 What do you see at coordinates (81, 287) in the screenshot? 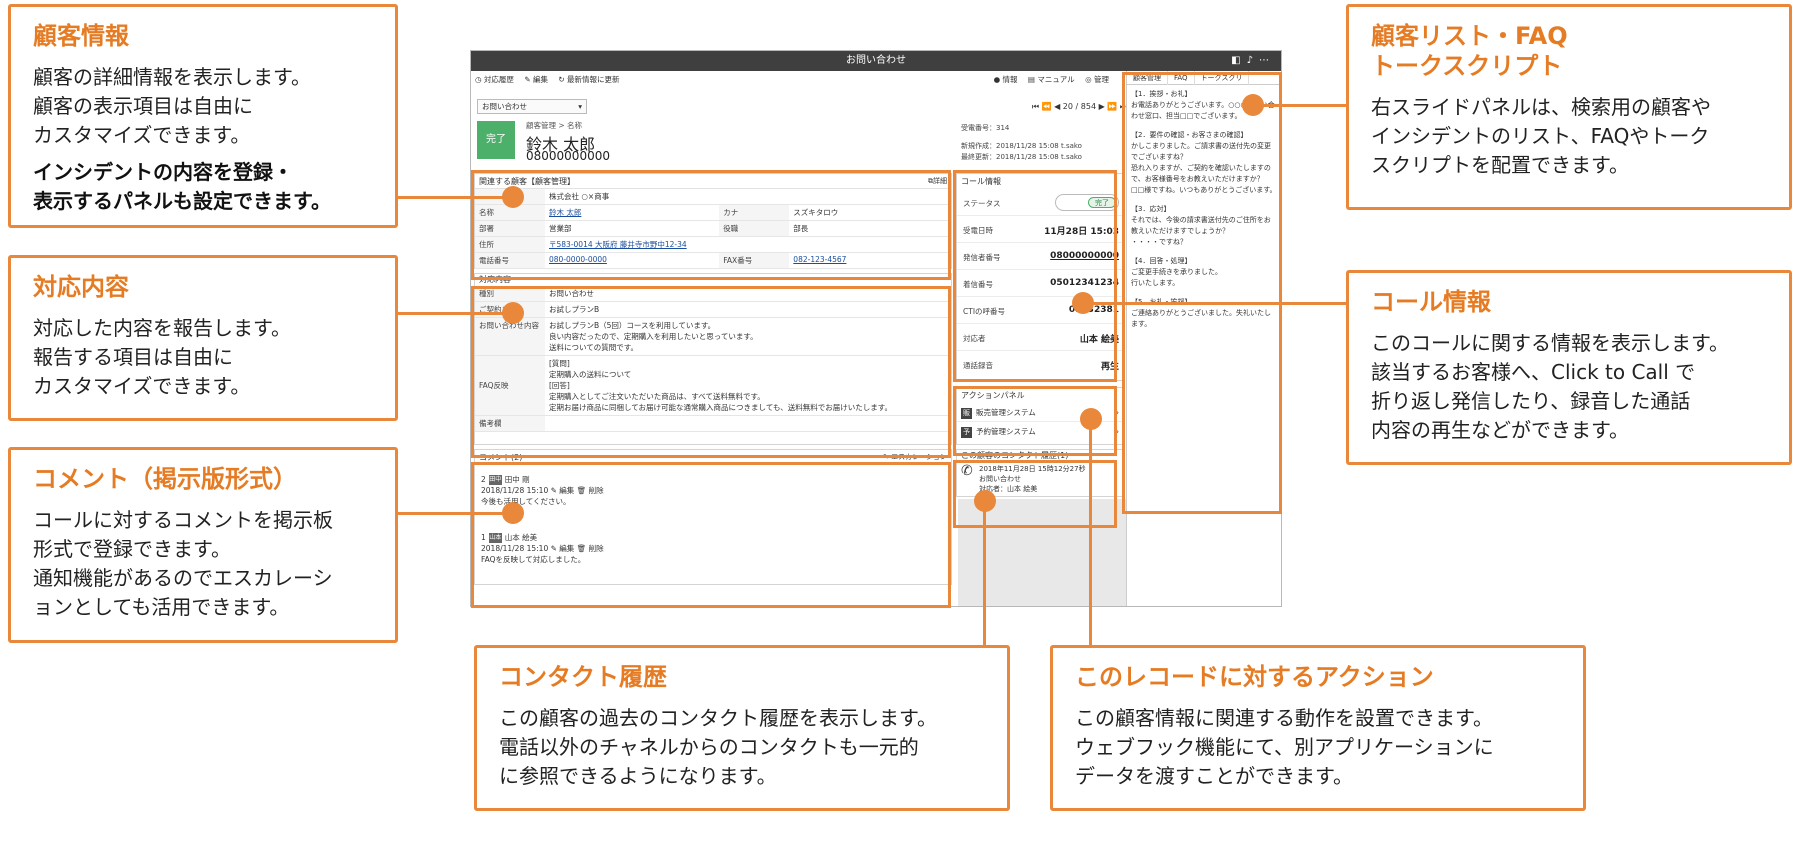
I see `callout-title: 対応内容` at bounding box center [81, 287].